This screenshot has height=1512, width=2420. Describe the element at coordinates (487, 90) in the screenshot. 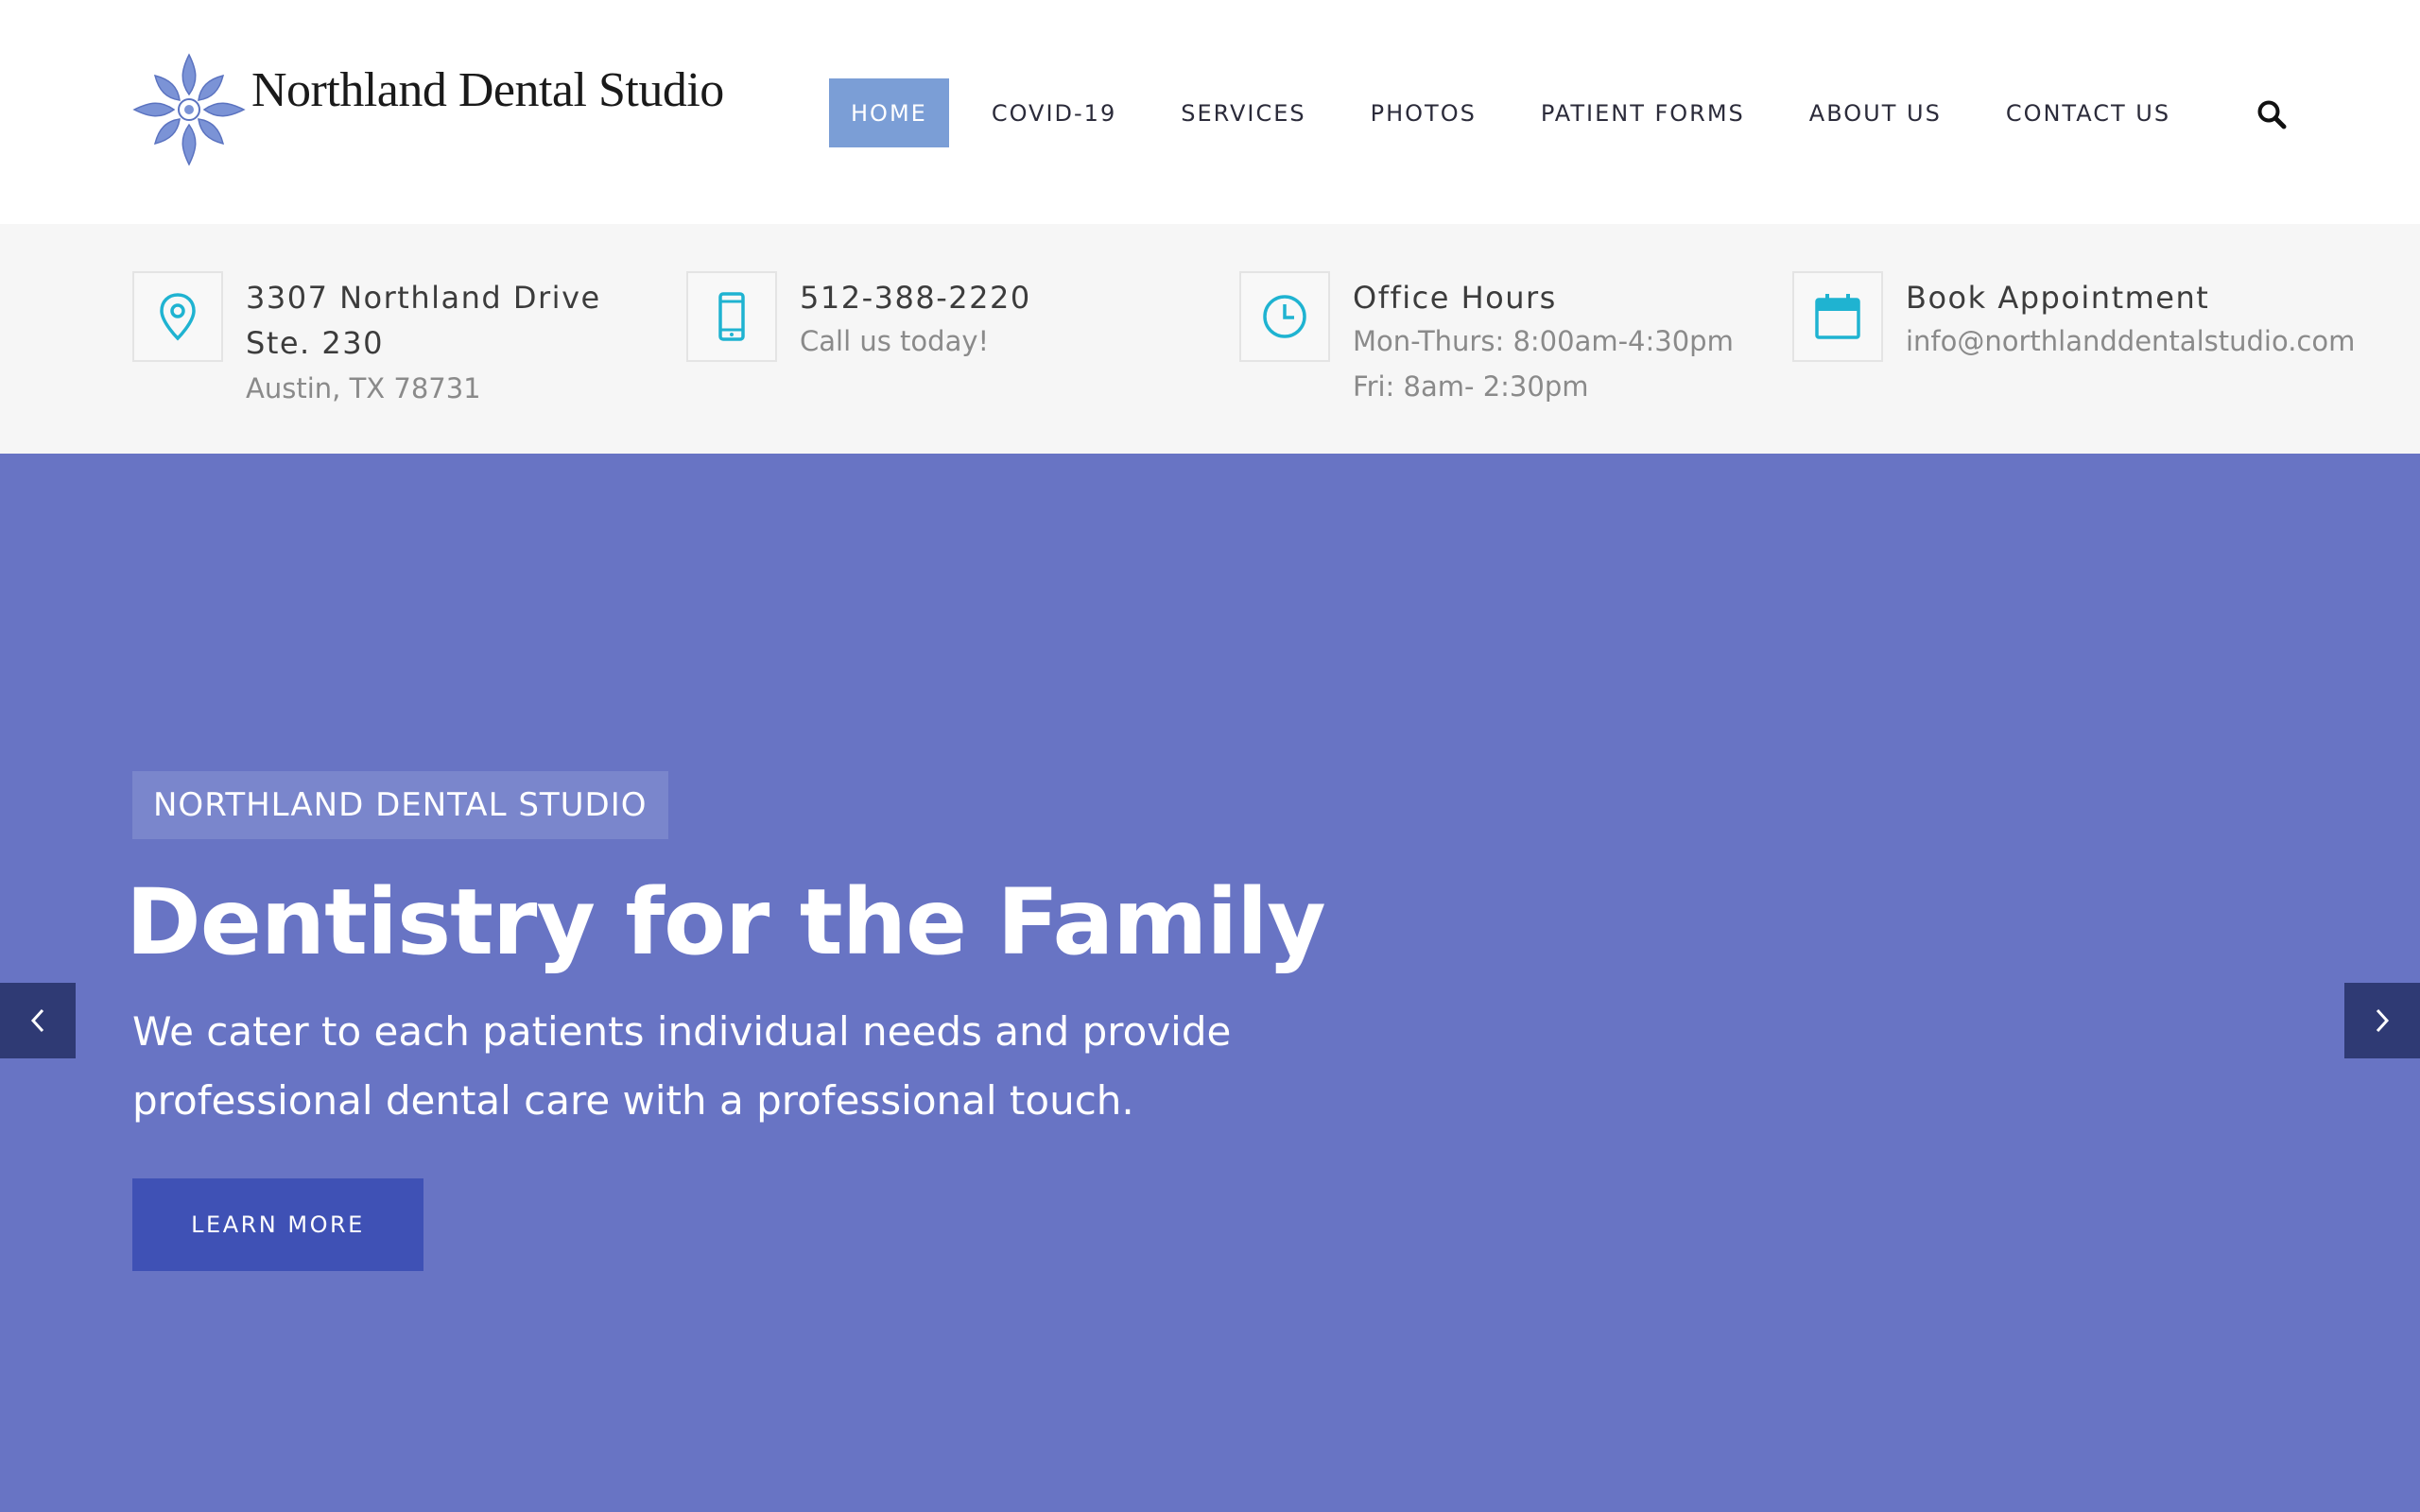

I see `logo-text: Northland Dental Studio` at that location.